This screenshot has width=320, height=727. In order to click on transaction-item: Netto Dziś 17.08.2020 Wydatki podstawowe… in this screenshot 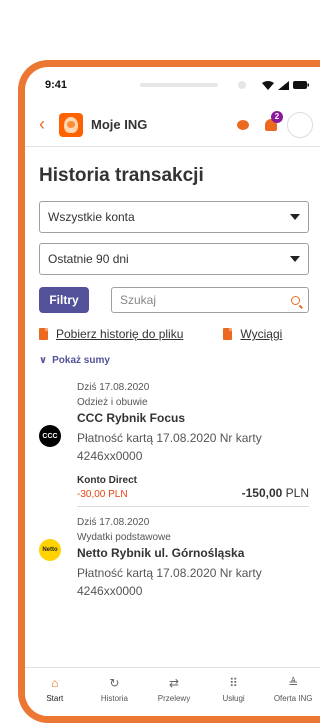, I will do `click(174, 563)`.